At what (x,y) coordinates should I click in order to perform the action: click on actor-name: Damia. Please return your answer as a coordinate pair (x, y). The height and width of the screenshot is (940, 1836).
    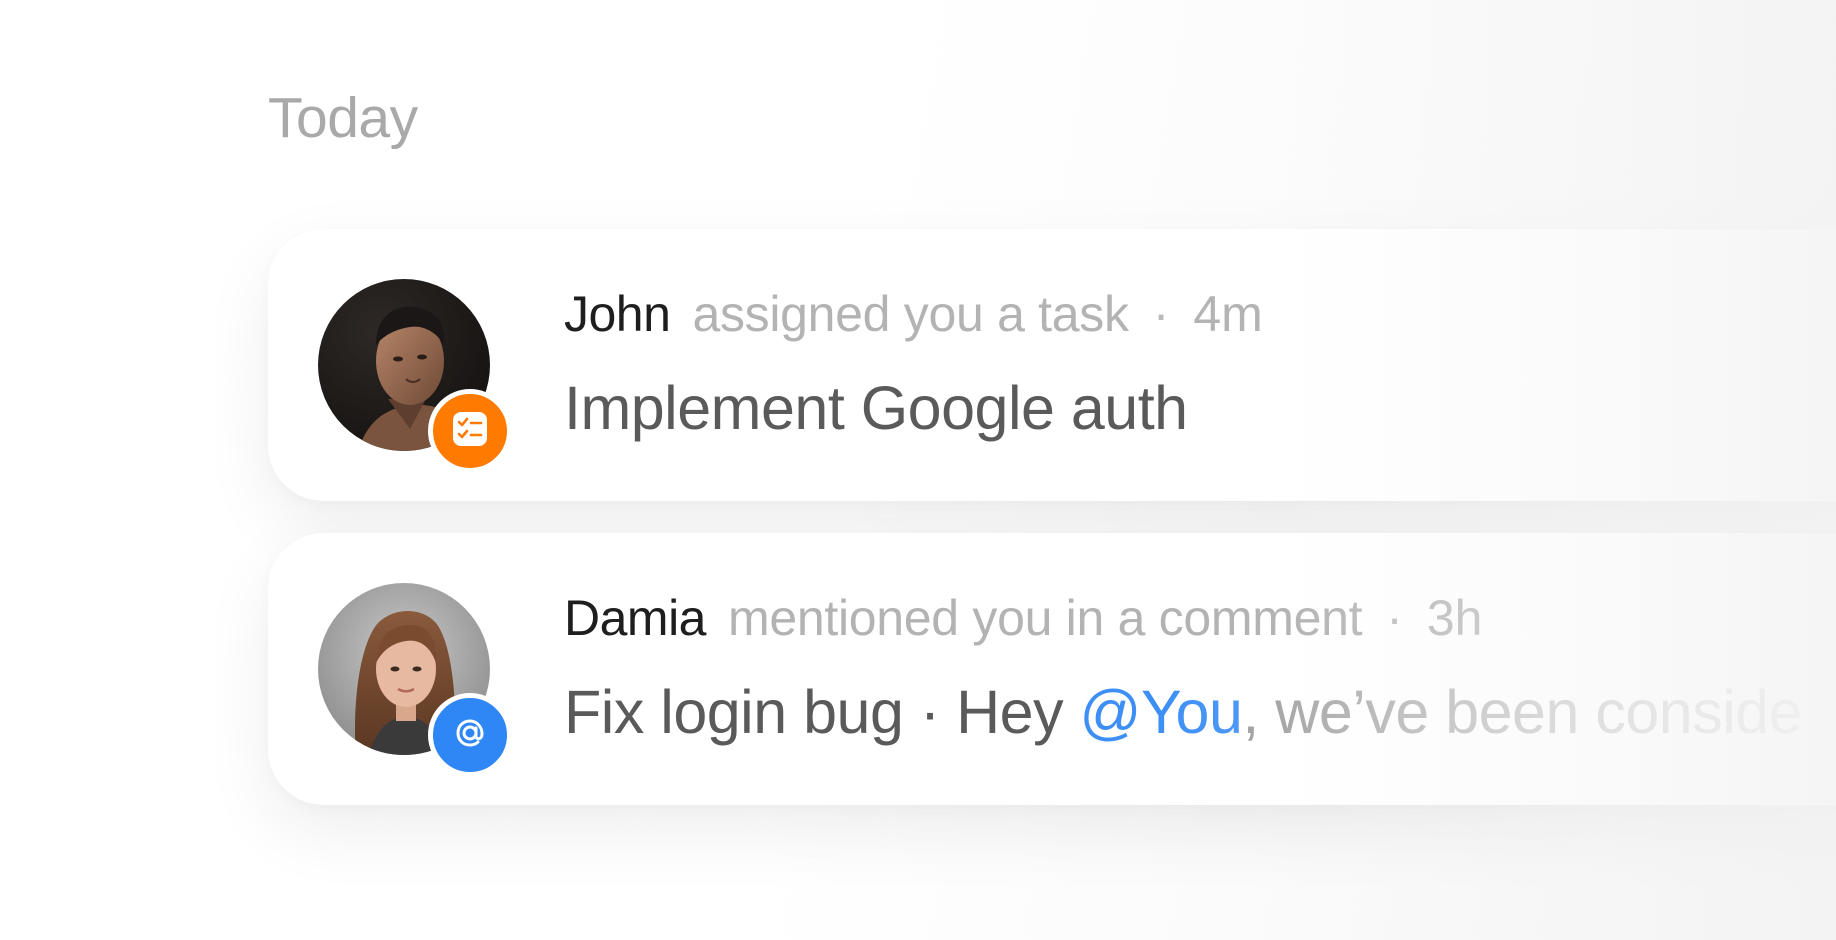
    Looking at the image, I should click on (635, 618).